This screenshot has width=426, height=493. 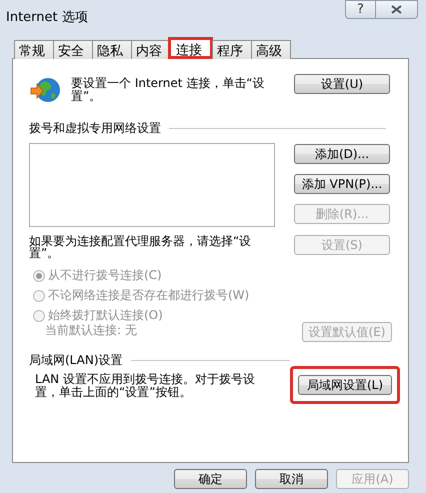 I want to click on section-heading: 拨号和虚拟专用网络设置, so click(x=95, y=128).